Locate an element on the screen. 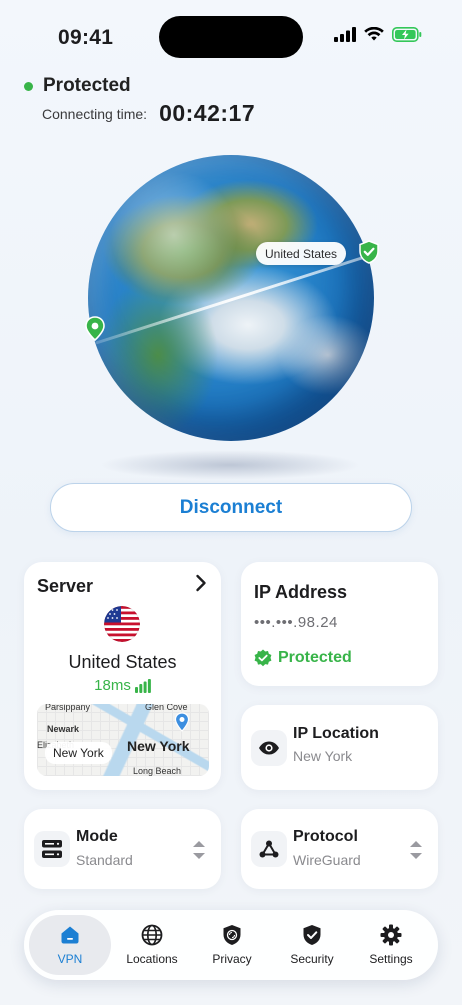  server-stack-icon is located at coordinates (52, 849).